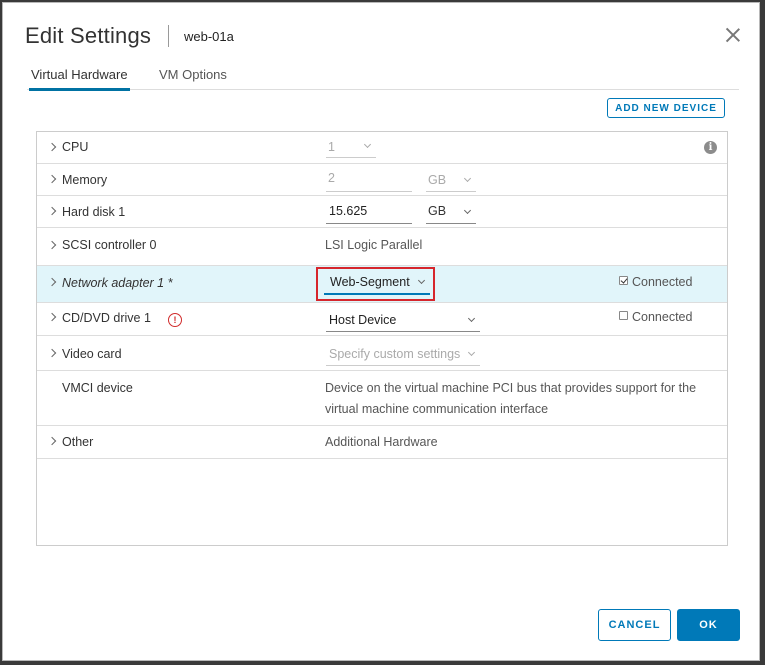 This screenshot has height=665, width=765. I want to click on warning-icon: !, so click(175, 320).